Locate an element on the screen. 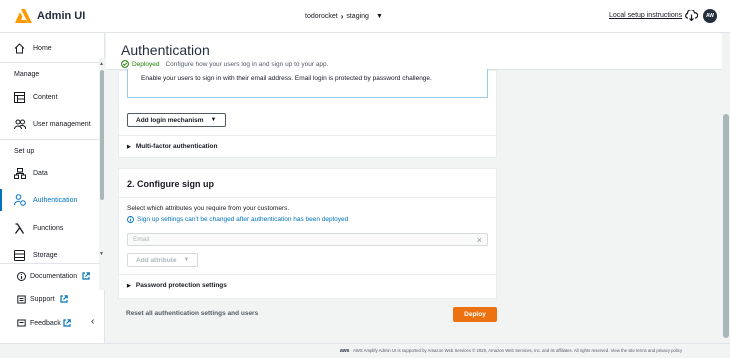  sidebar-item-label: Storage is located at coordinates (45, 255).